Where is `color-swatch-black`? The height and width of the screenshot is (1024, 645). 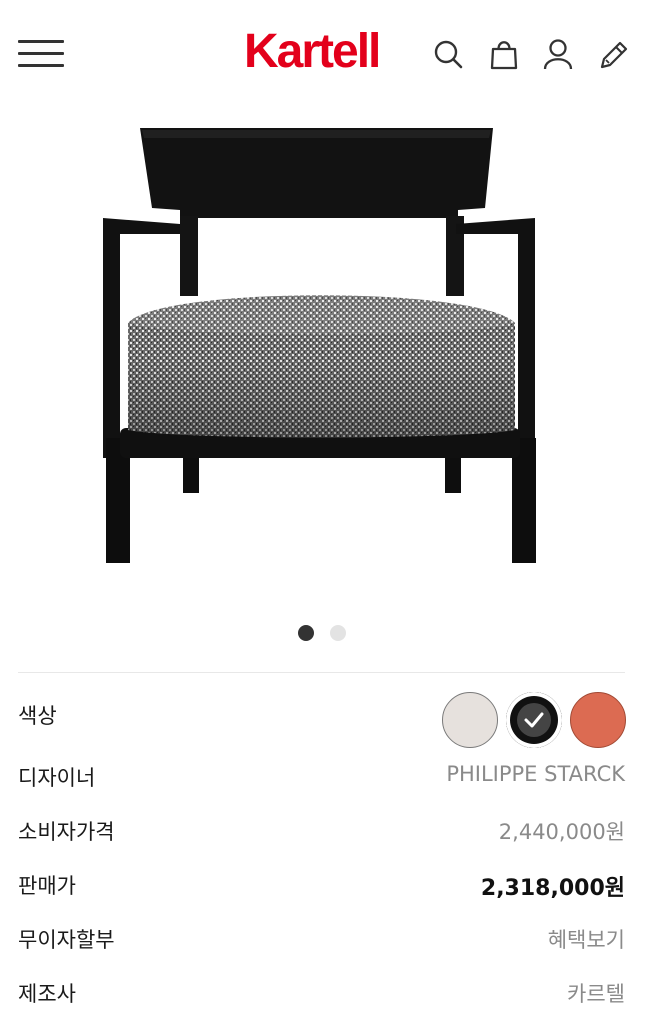 color-swatch-black is located at coordinates (534, 720).